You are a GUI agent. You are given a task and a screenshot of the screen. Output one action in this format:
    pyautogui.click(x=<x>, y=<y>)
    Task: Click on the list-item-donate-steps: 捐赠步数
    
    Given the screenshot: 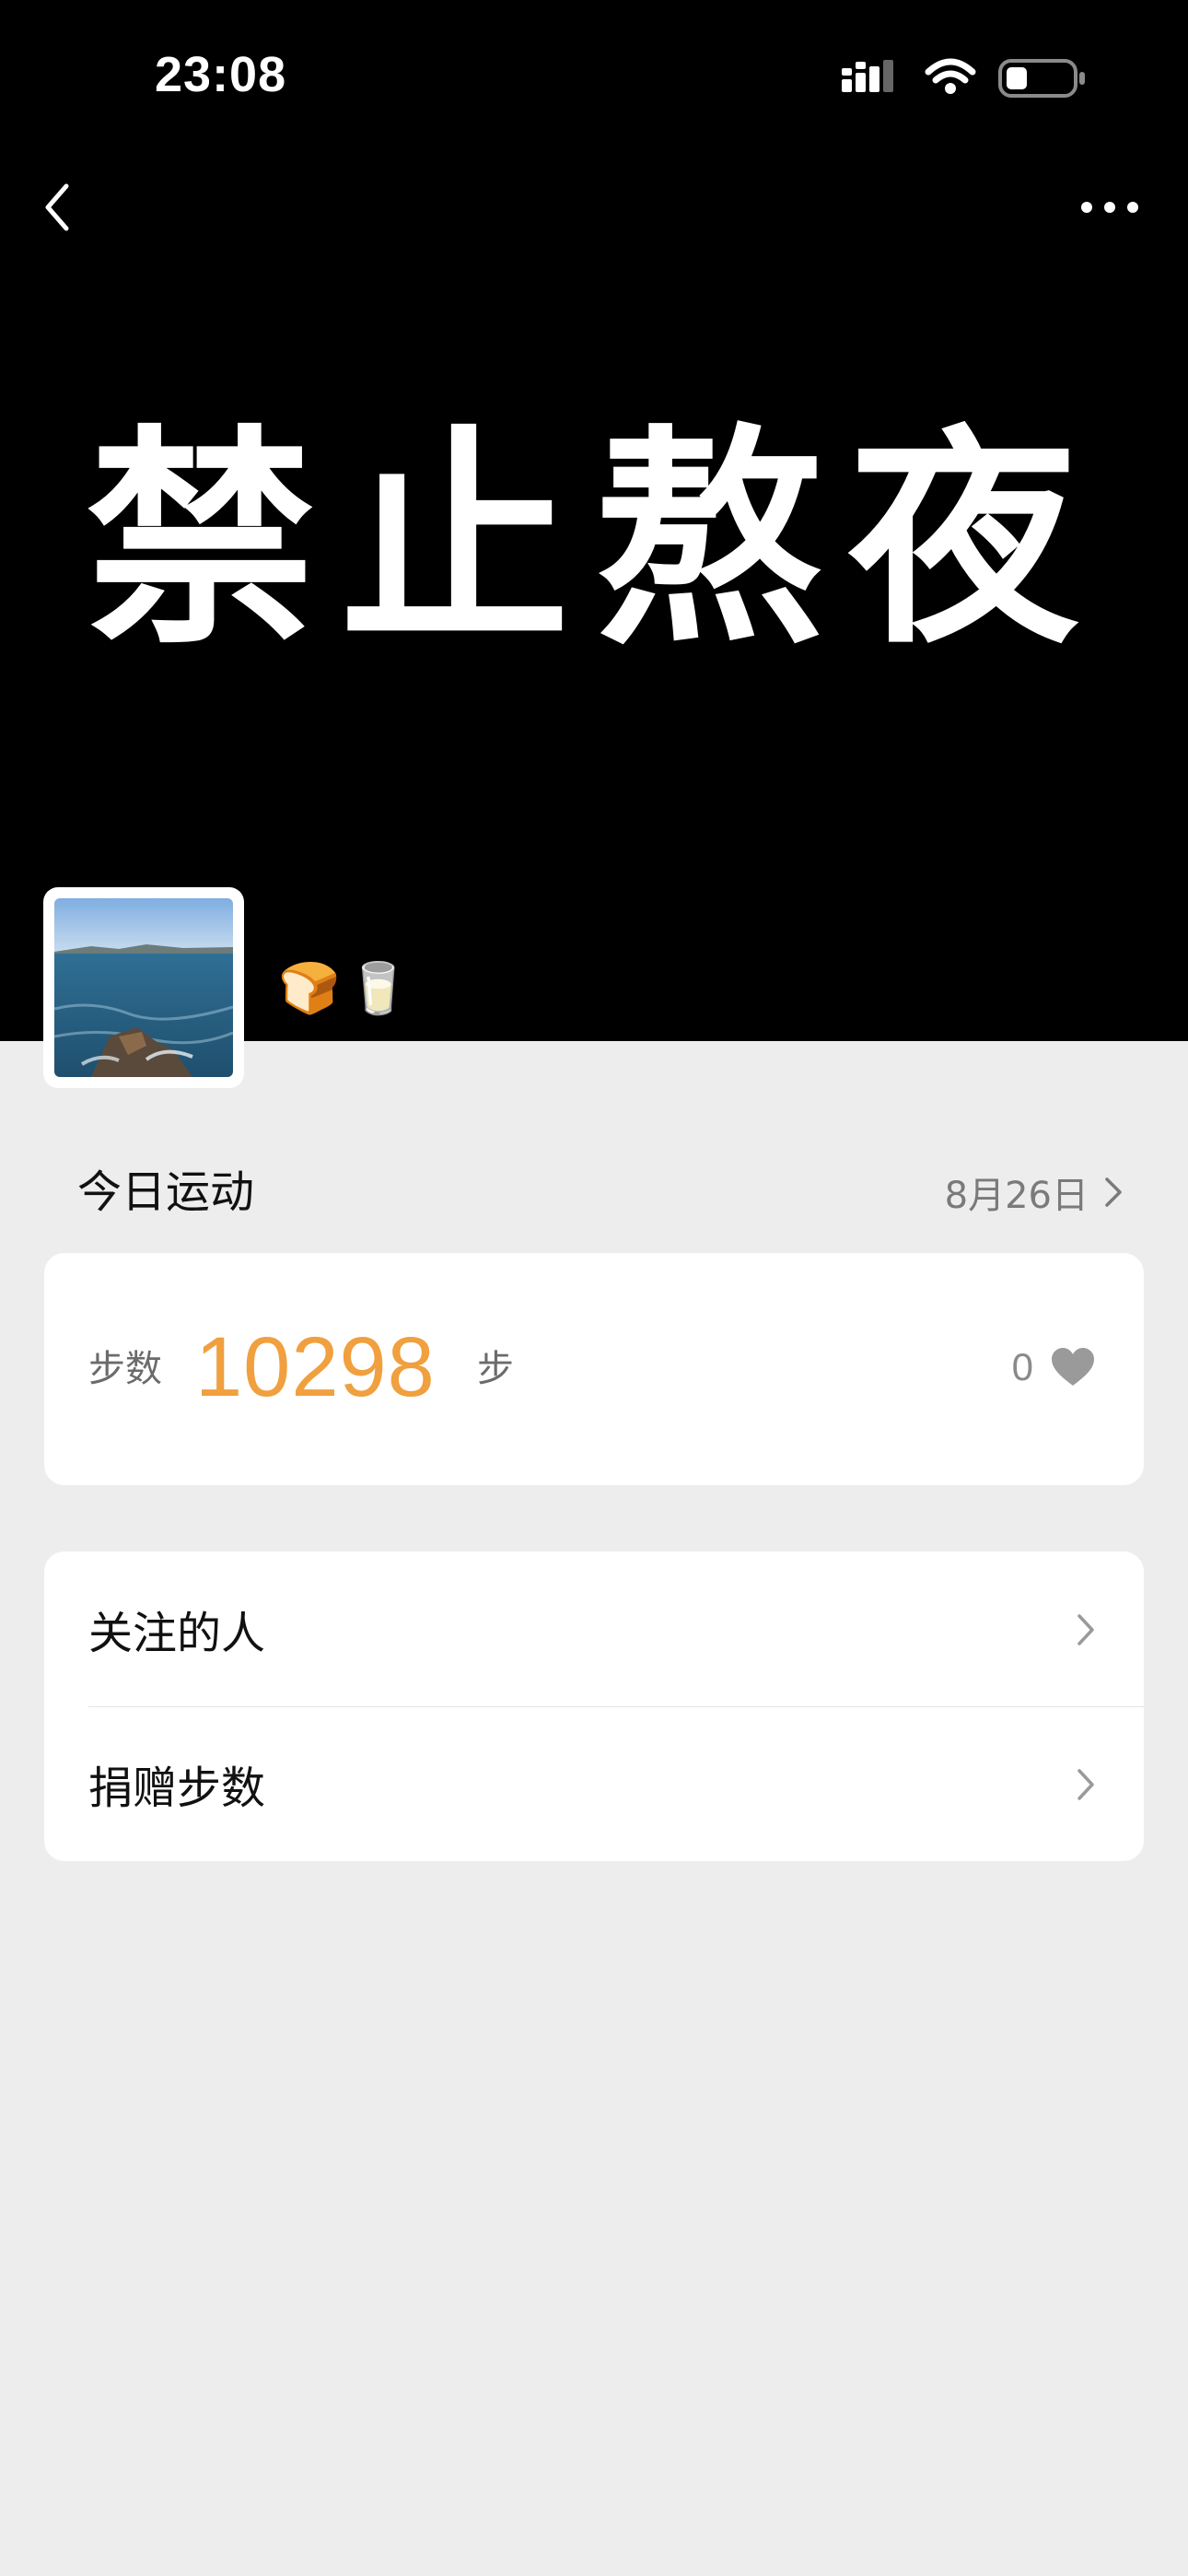 What is the action you would take?
    pyautogui.click(x=594, y=1783)
    